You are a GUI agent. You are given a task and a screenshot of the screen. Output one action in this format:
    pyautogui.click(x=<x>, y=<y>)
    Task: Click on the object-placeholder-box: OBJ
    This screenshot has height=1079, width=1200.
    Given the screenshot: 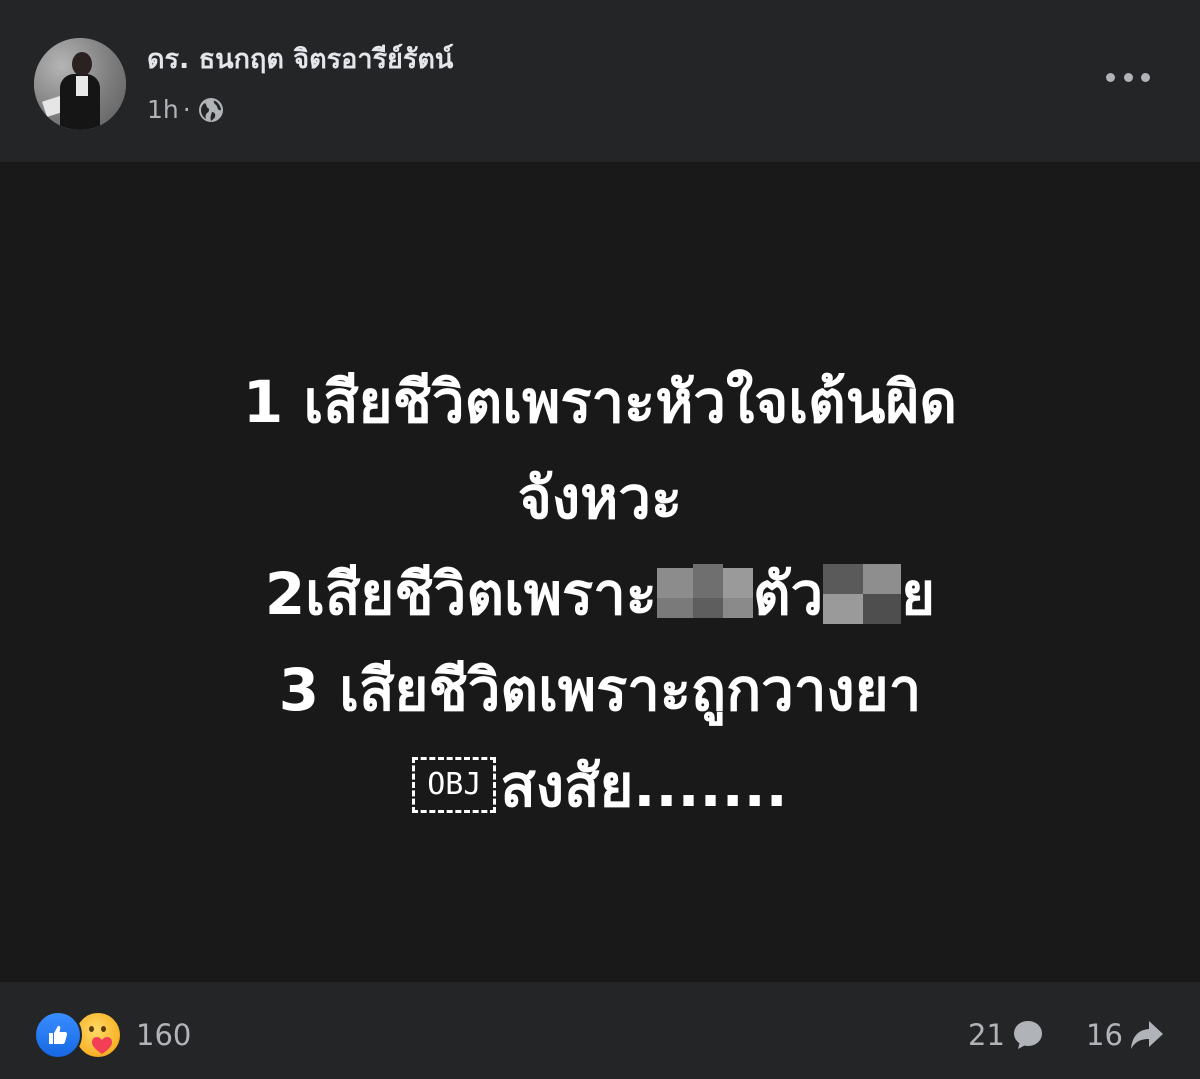 What is the action you would take?
    pyautogui.click(x=454, y=784)
    